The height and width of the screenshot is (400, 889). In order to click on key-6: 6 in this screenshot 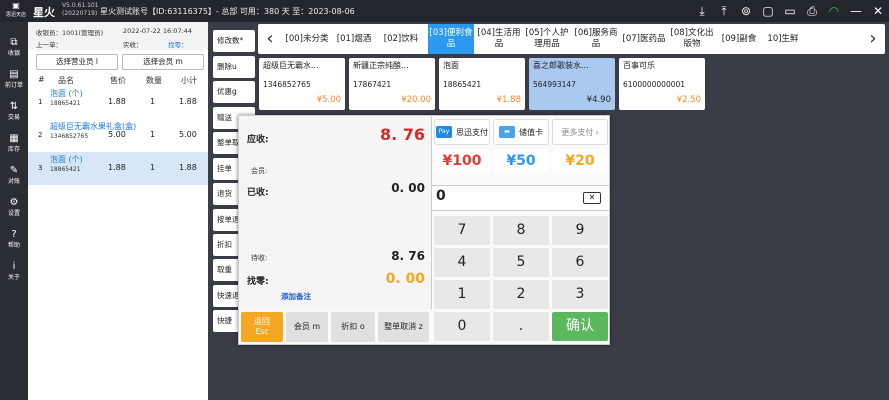, I will do `click(580, 262)`.